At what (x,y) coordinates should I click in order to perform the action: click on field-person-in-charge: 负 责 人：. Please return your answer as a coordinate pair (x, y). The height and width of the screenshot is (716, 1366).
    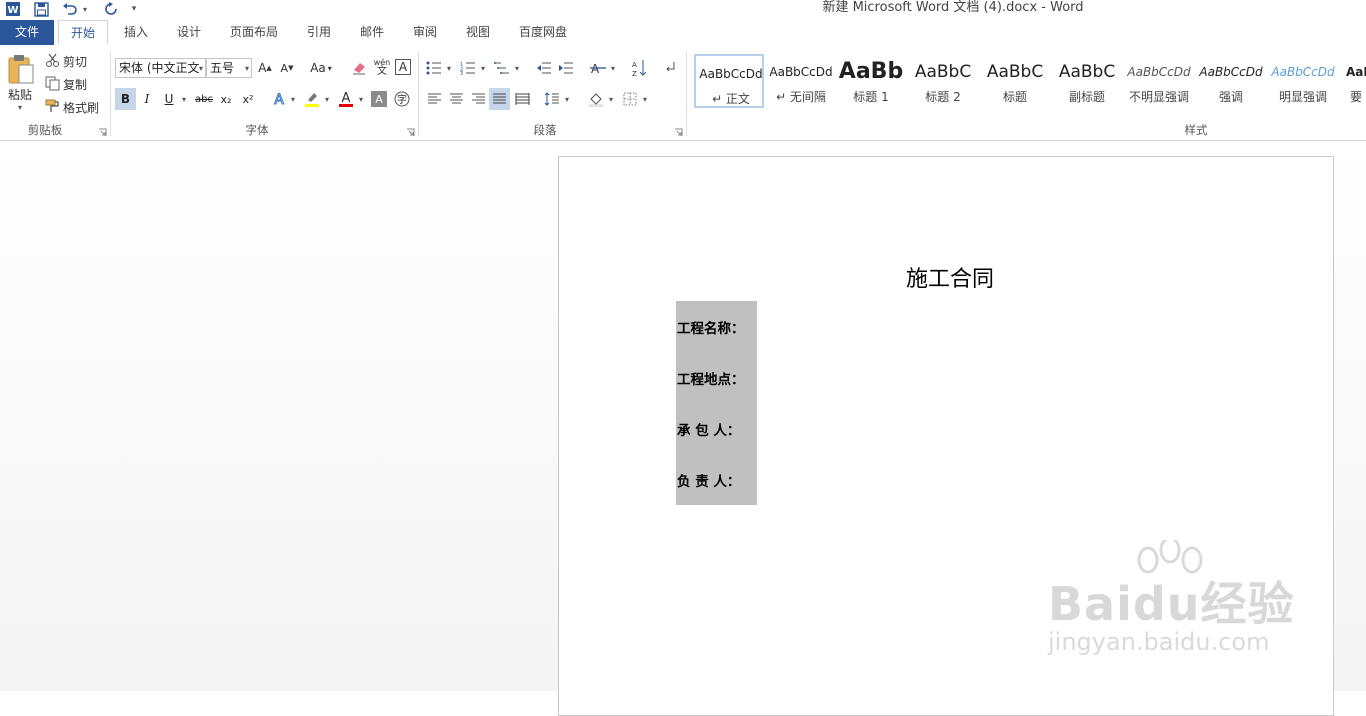
    Looking at the image, I should click on (708, 480).